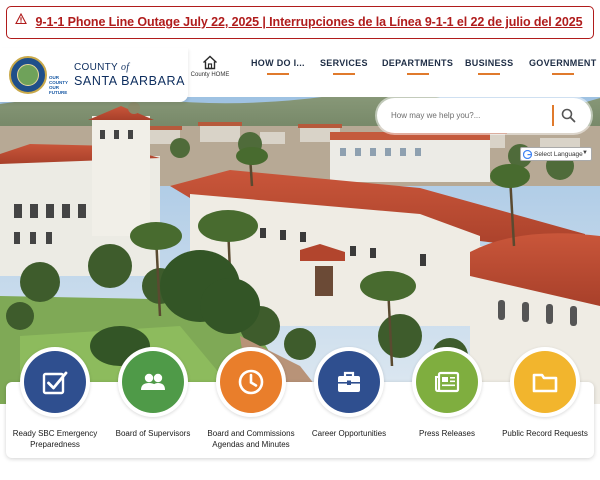 The width and height of the screenshot is (600, 480). I want to click on check-square-icon, so click(55, 383).